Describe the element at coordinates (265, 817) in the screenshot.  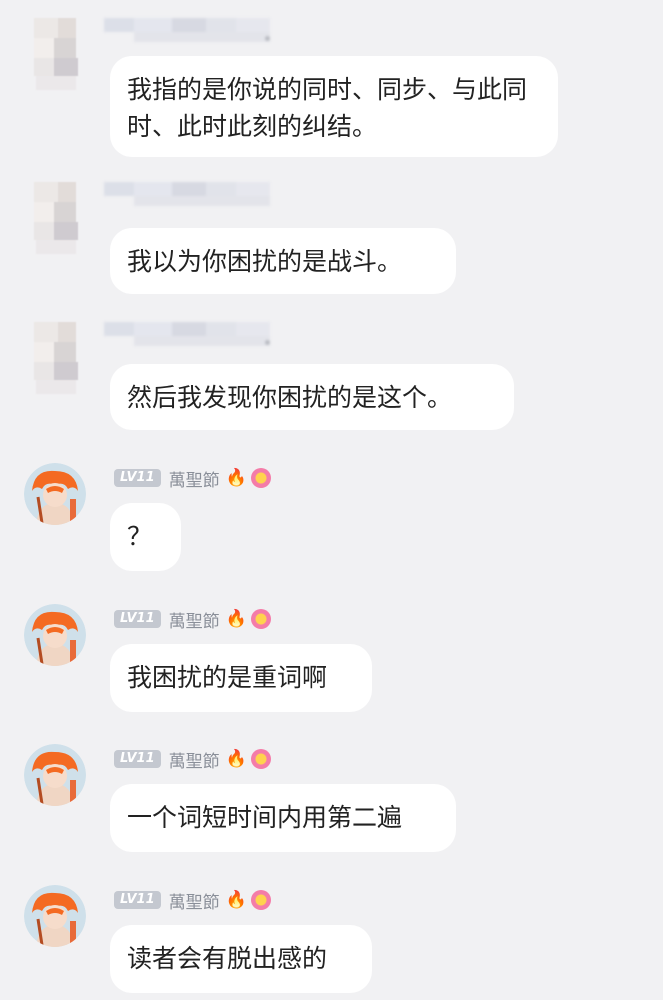
I see `message-text: 一个词短时间内用第二遍` at that location.